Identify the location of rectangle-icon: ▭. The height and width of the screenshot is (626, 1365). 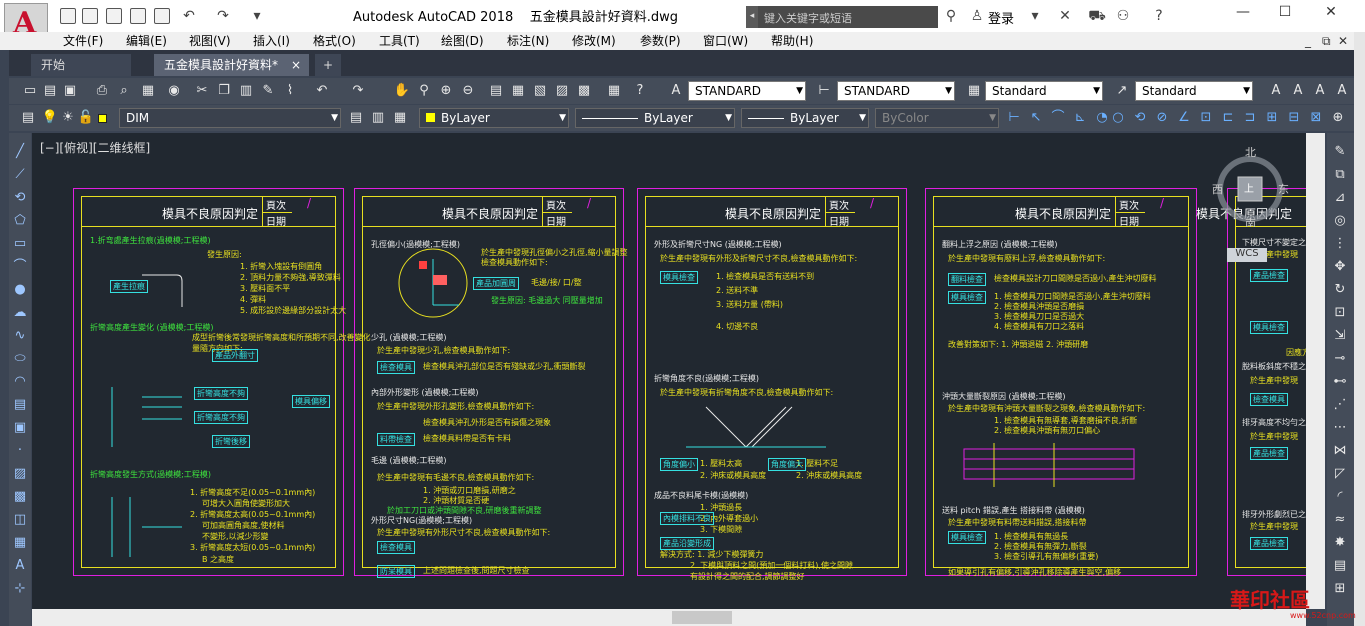
(20, 244).